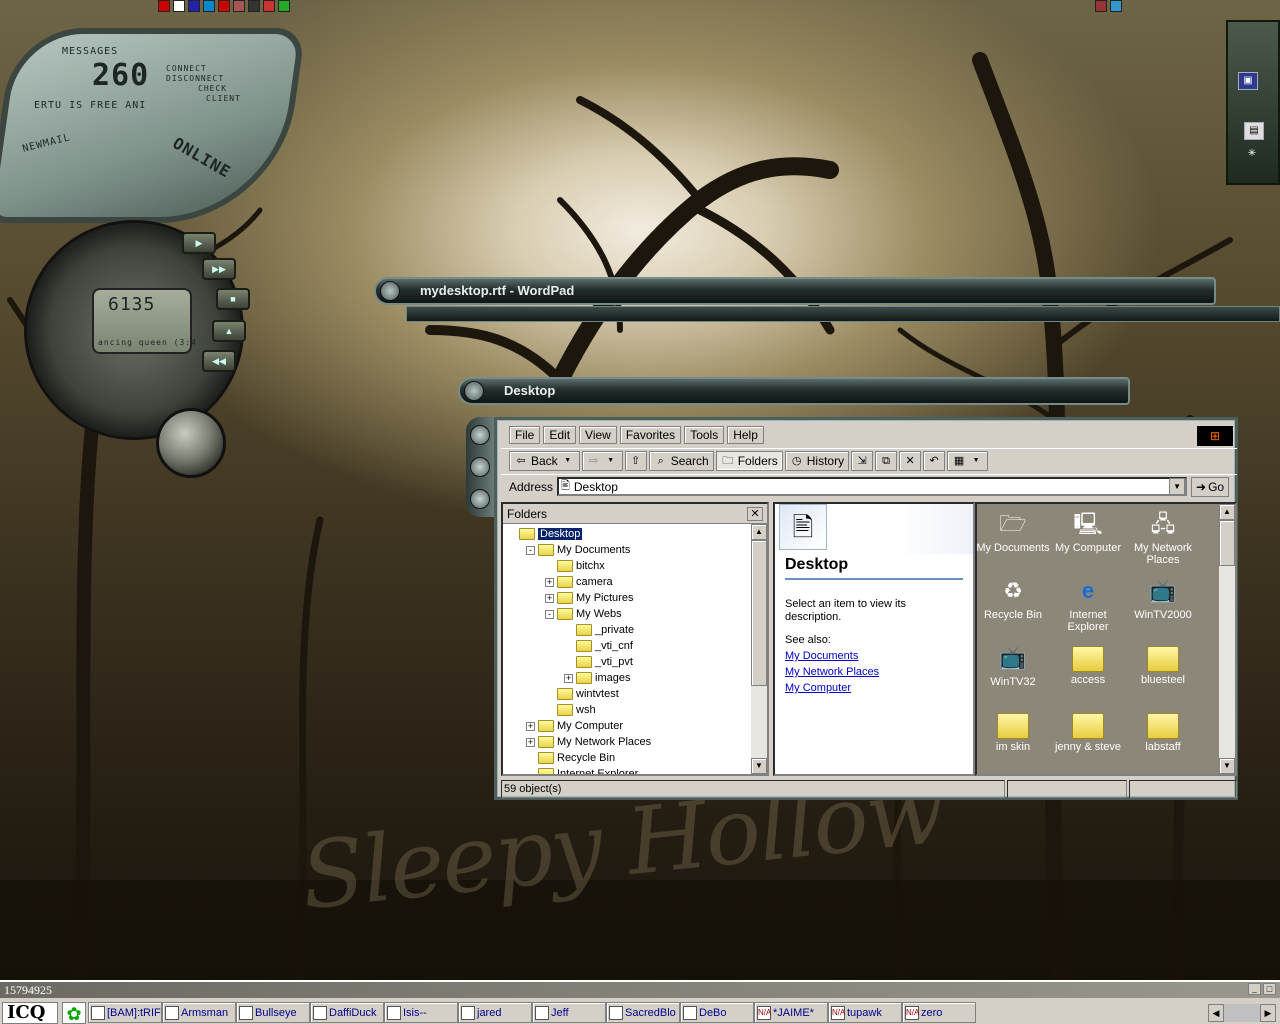 The height and width of the screenshot is (1024, 1280). I want to click on views-button: ▦ ▼, so click(968, 460).